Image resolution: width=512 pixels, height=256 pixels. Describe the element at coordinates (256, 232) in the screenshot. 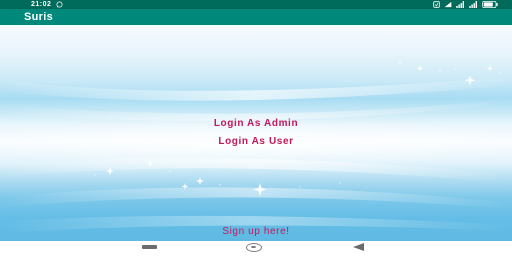

I see `sign-up-link: Sign up here!` at that location.